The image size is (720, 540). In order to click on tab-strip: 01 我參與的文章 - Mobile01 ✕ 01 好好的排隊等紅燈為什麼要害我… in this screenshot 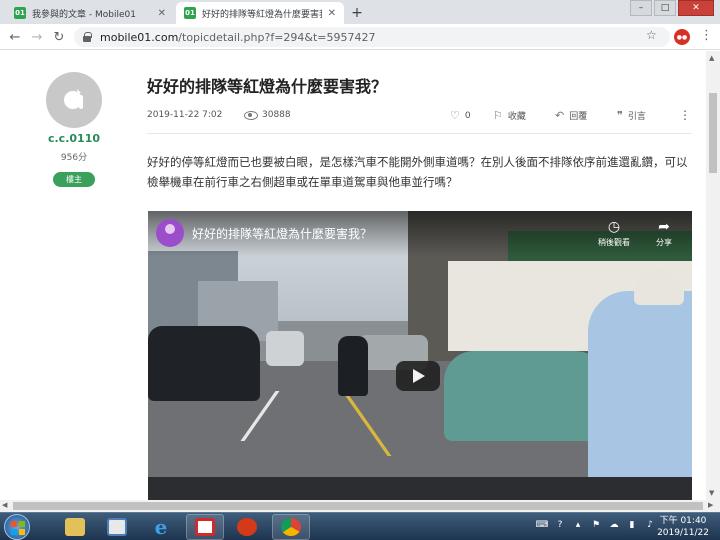, I will do `click(360, 12)`.